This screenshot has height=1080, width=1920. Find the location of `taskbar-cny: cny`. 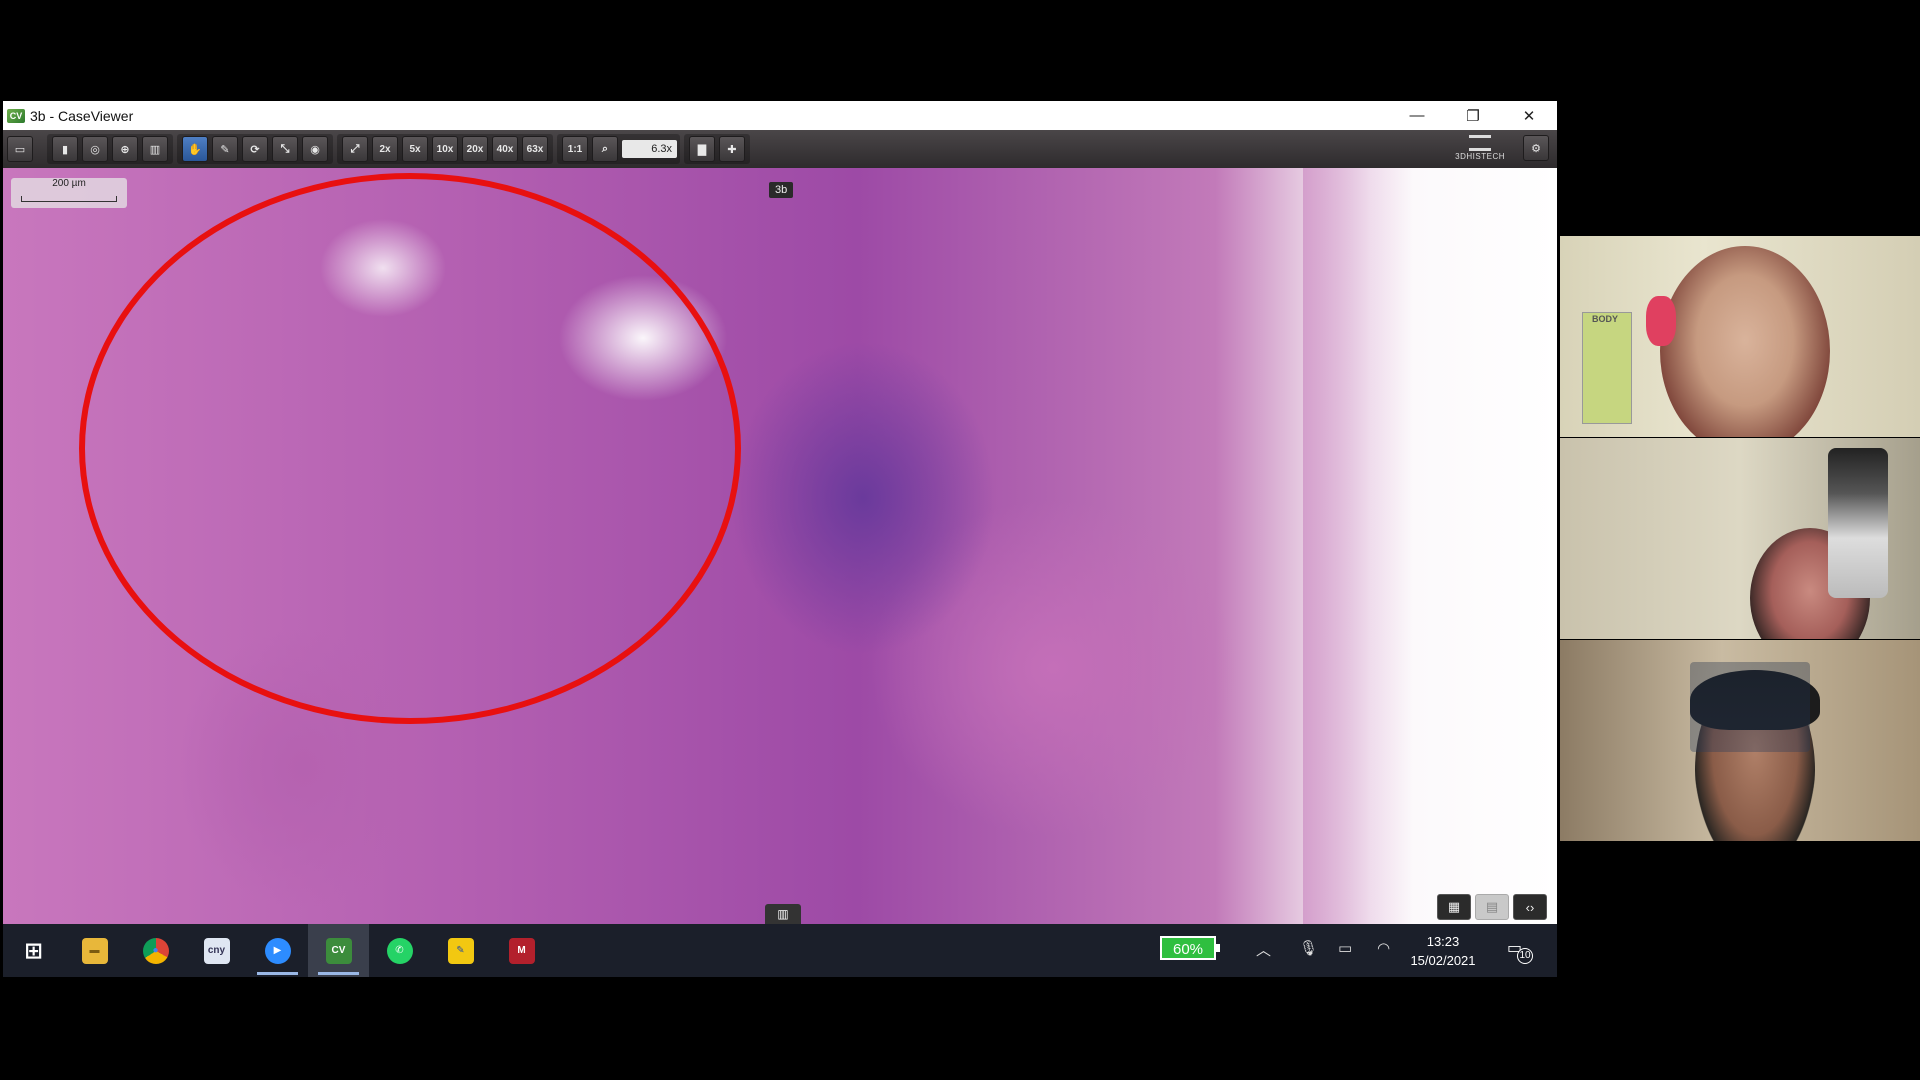

taskbar-cny: cny is located at coordinates (216, 950).